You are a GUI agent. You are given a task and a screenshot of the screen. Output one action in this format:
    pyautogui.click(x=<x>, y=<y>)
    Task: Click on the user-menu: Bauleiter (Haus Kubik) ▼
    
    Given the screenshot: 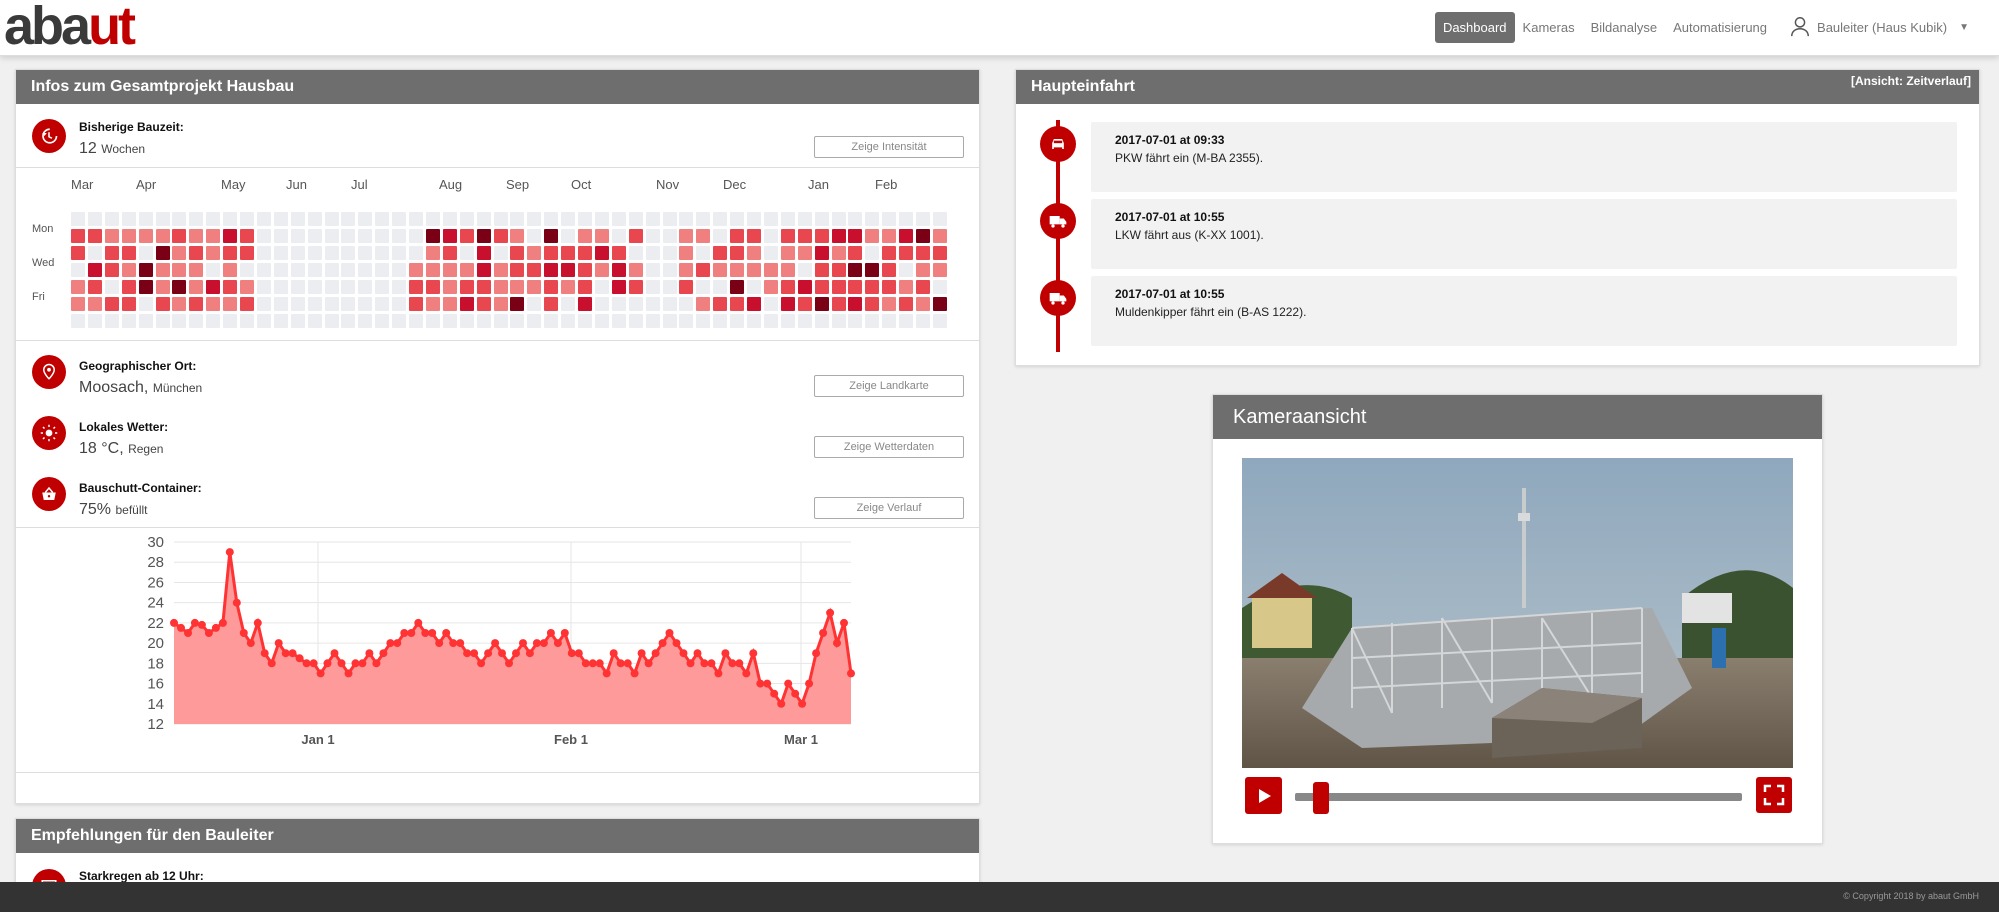 What is the action you would take?
    pyautogui.click(x=1872, y=27)
    